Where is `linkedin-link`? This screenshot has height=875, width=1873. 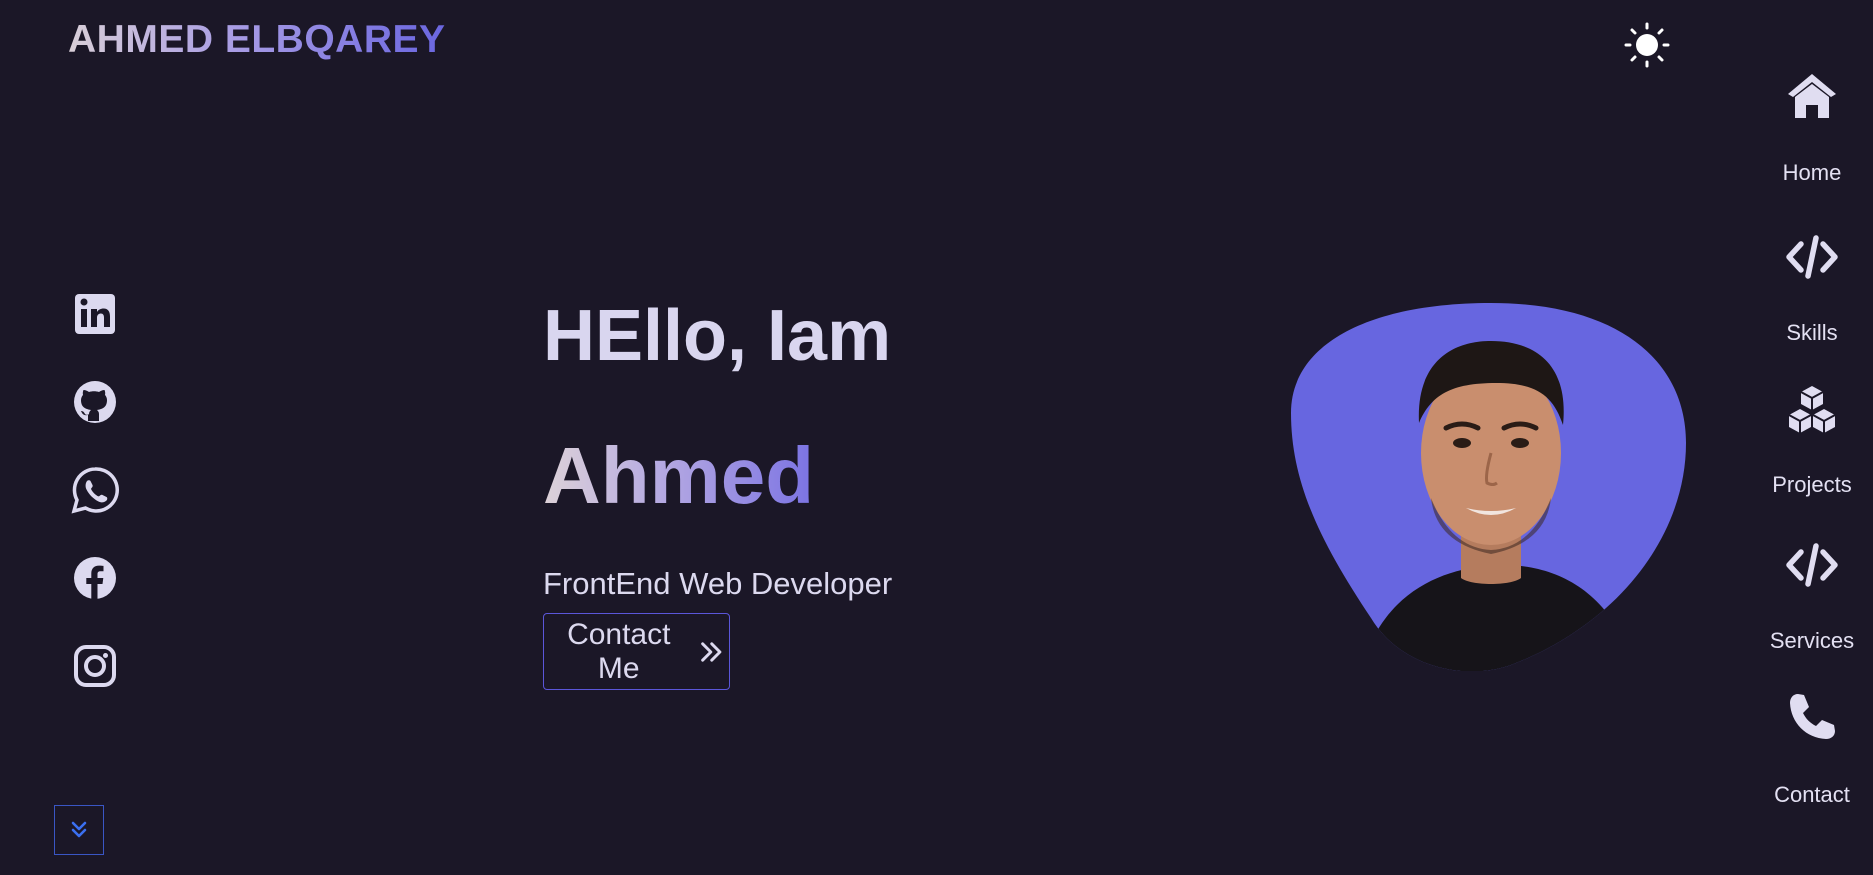 linkedin-link is located at coordinates (95, 314).